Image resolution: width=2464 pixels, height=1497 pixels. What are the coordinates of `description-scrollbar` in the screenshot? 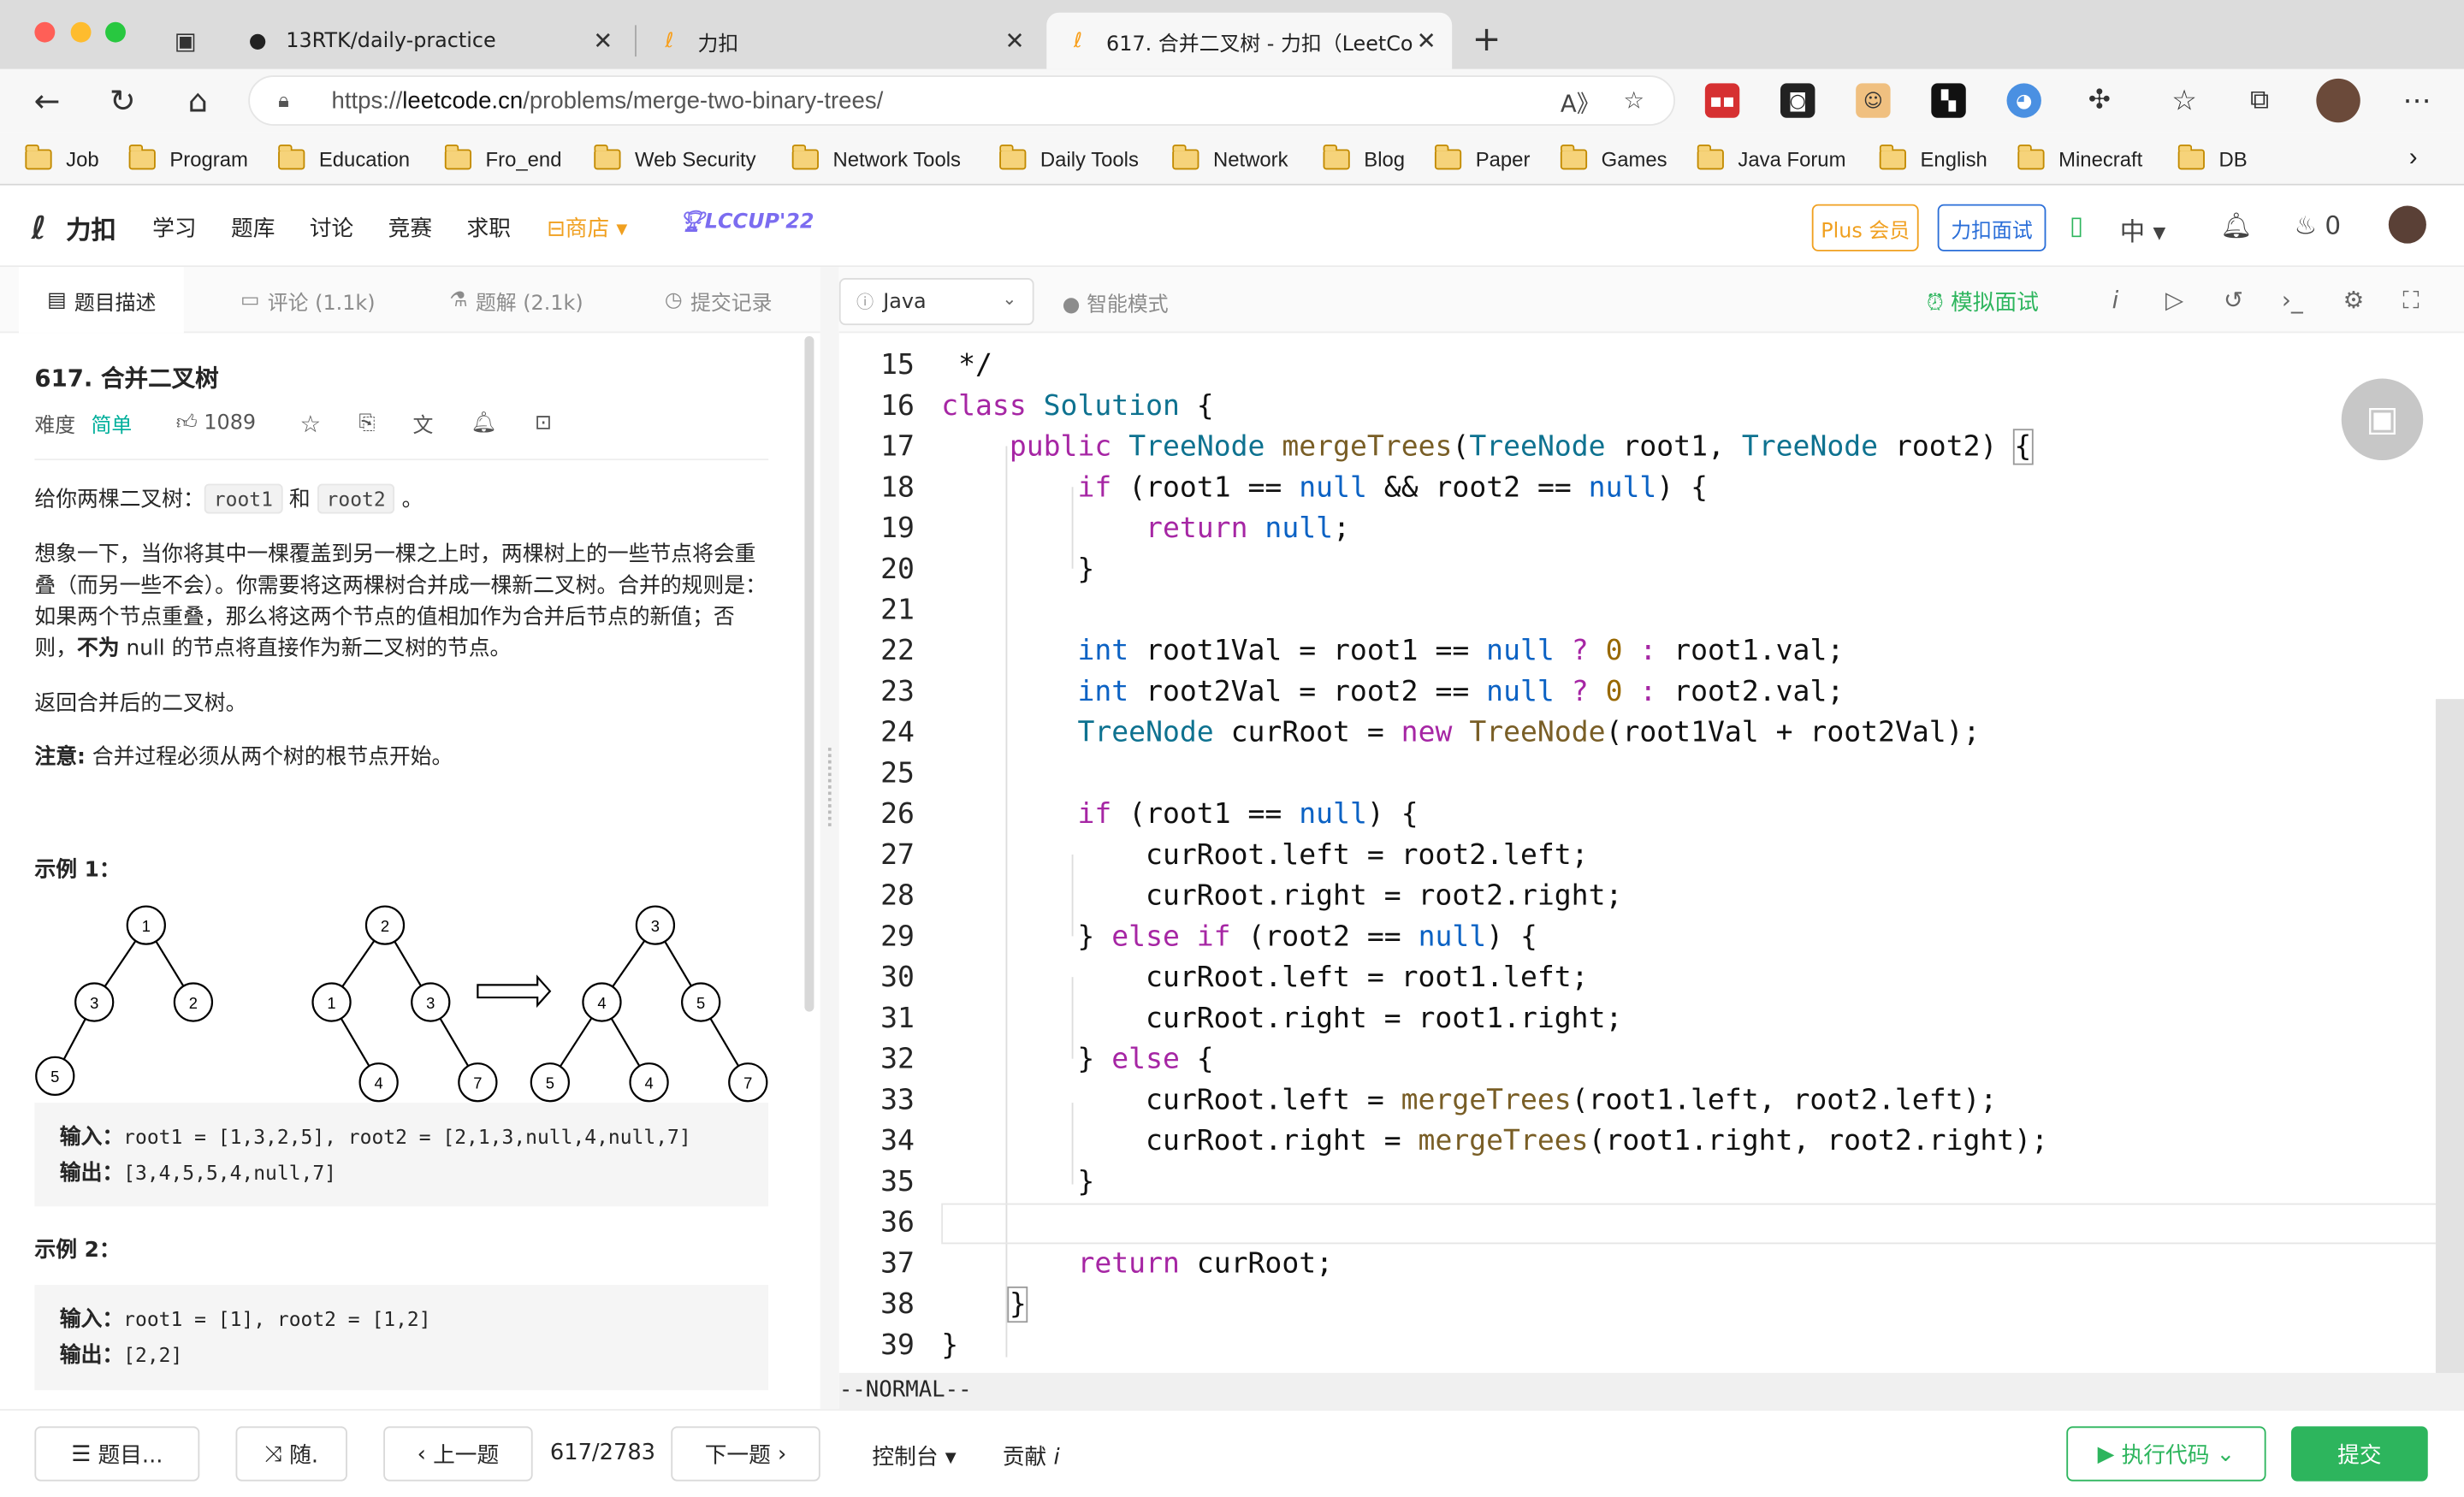 It's located at (809, 673).